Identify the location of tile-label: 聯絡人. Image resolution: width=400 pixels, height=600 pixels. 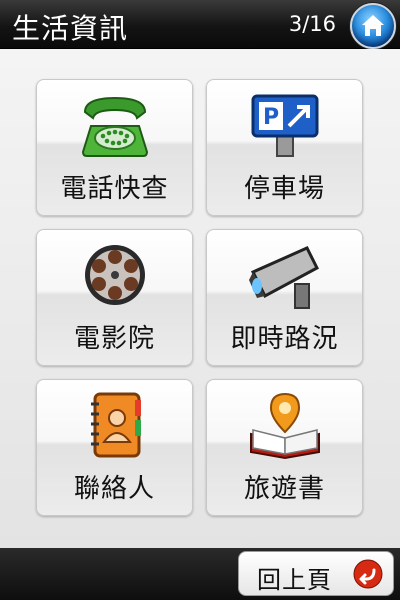
(114, 489).